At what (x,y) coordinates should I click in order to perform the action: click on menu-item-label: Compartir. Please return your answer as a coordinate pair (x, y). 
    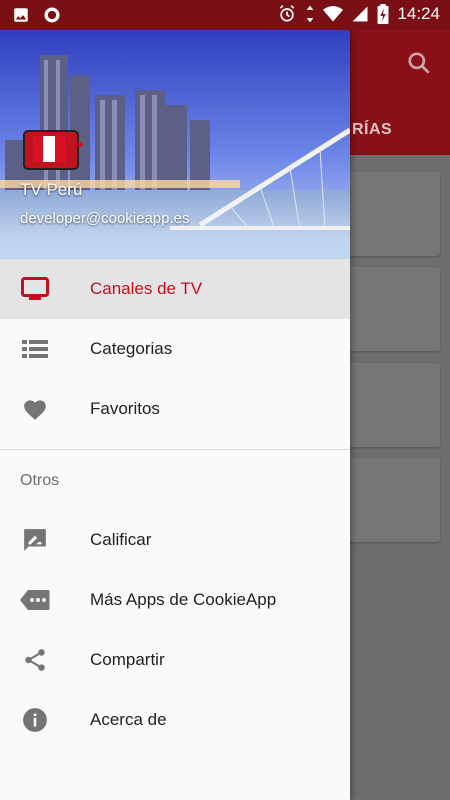
    Looking at the image, I should click on (127, 659).